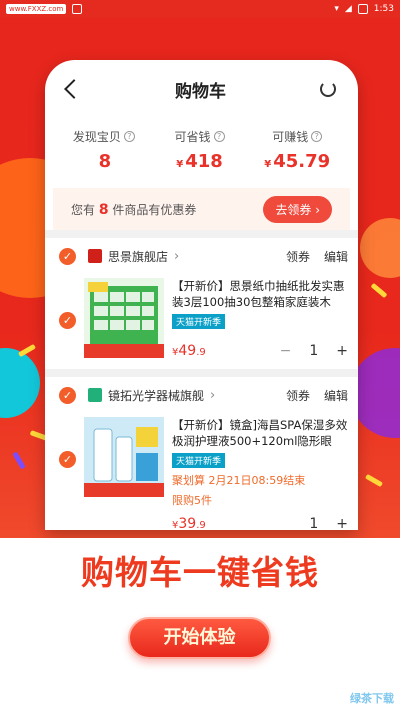 The width and height of the screenshot is (400, 711). I want to click on decrement-button: −, so click(286, 351).